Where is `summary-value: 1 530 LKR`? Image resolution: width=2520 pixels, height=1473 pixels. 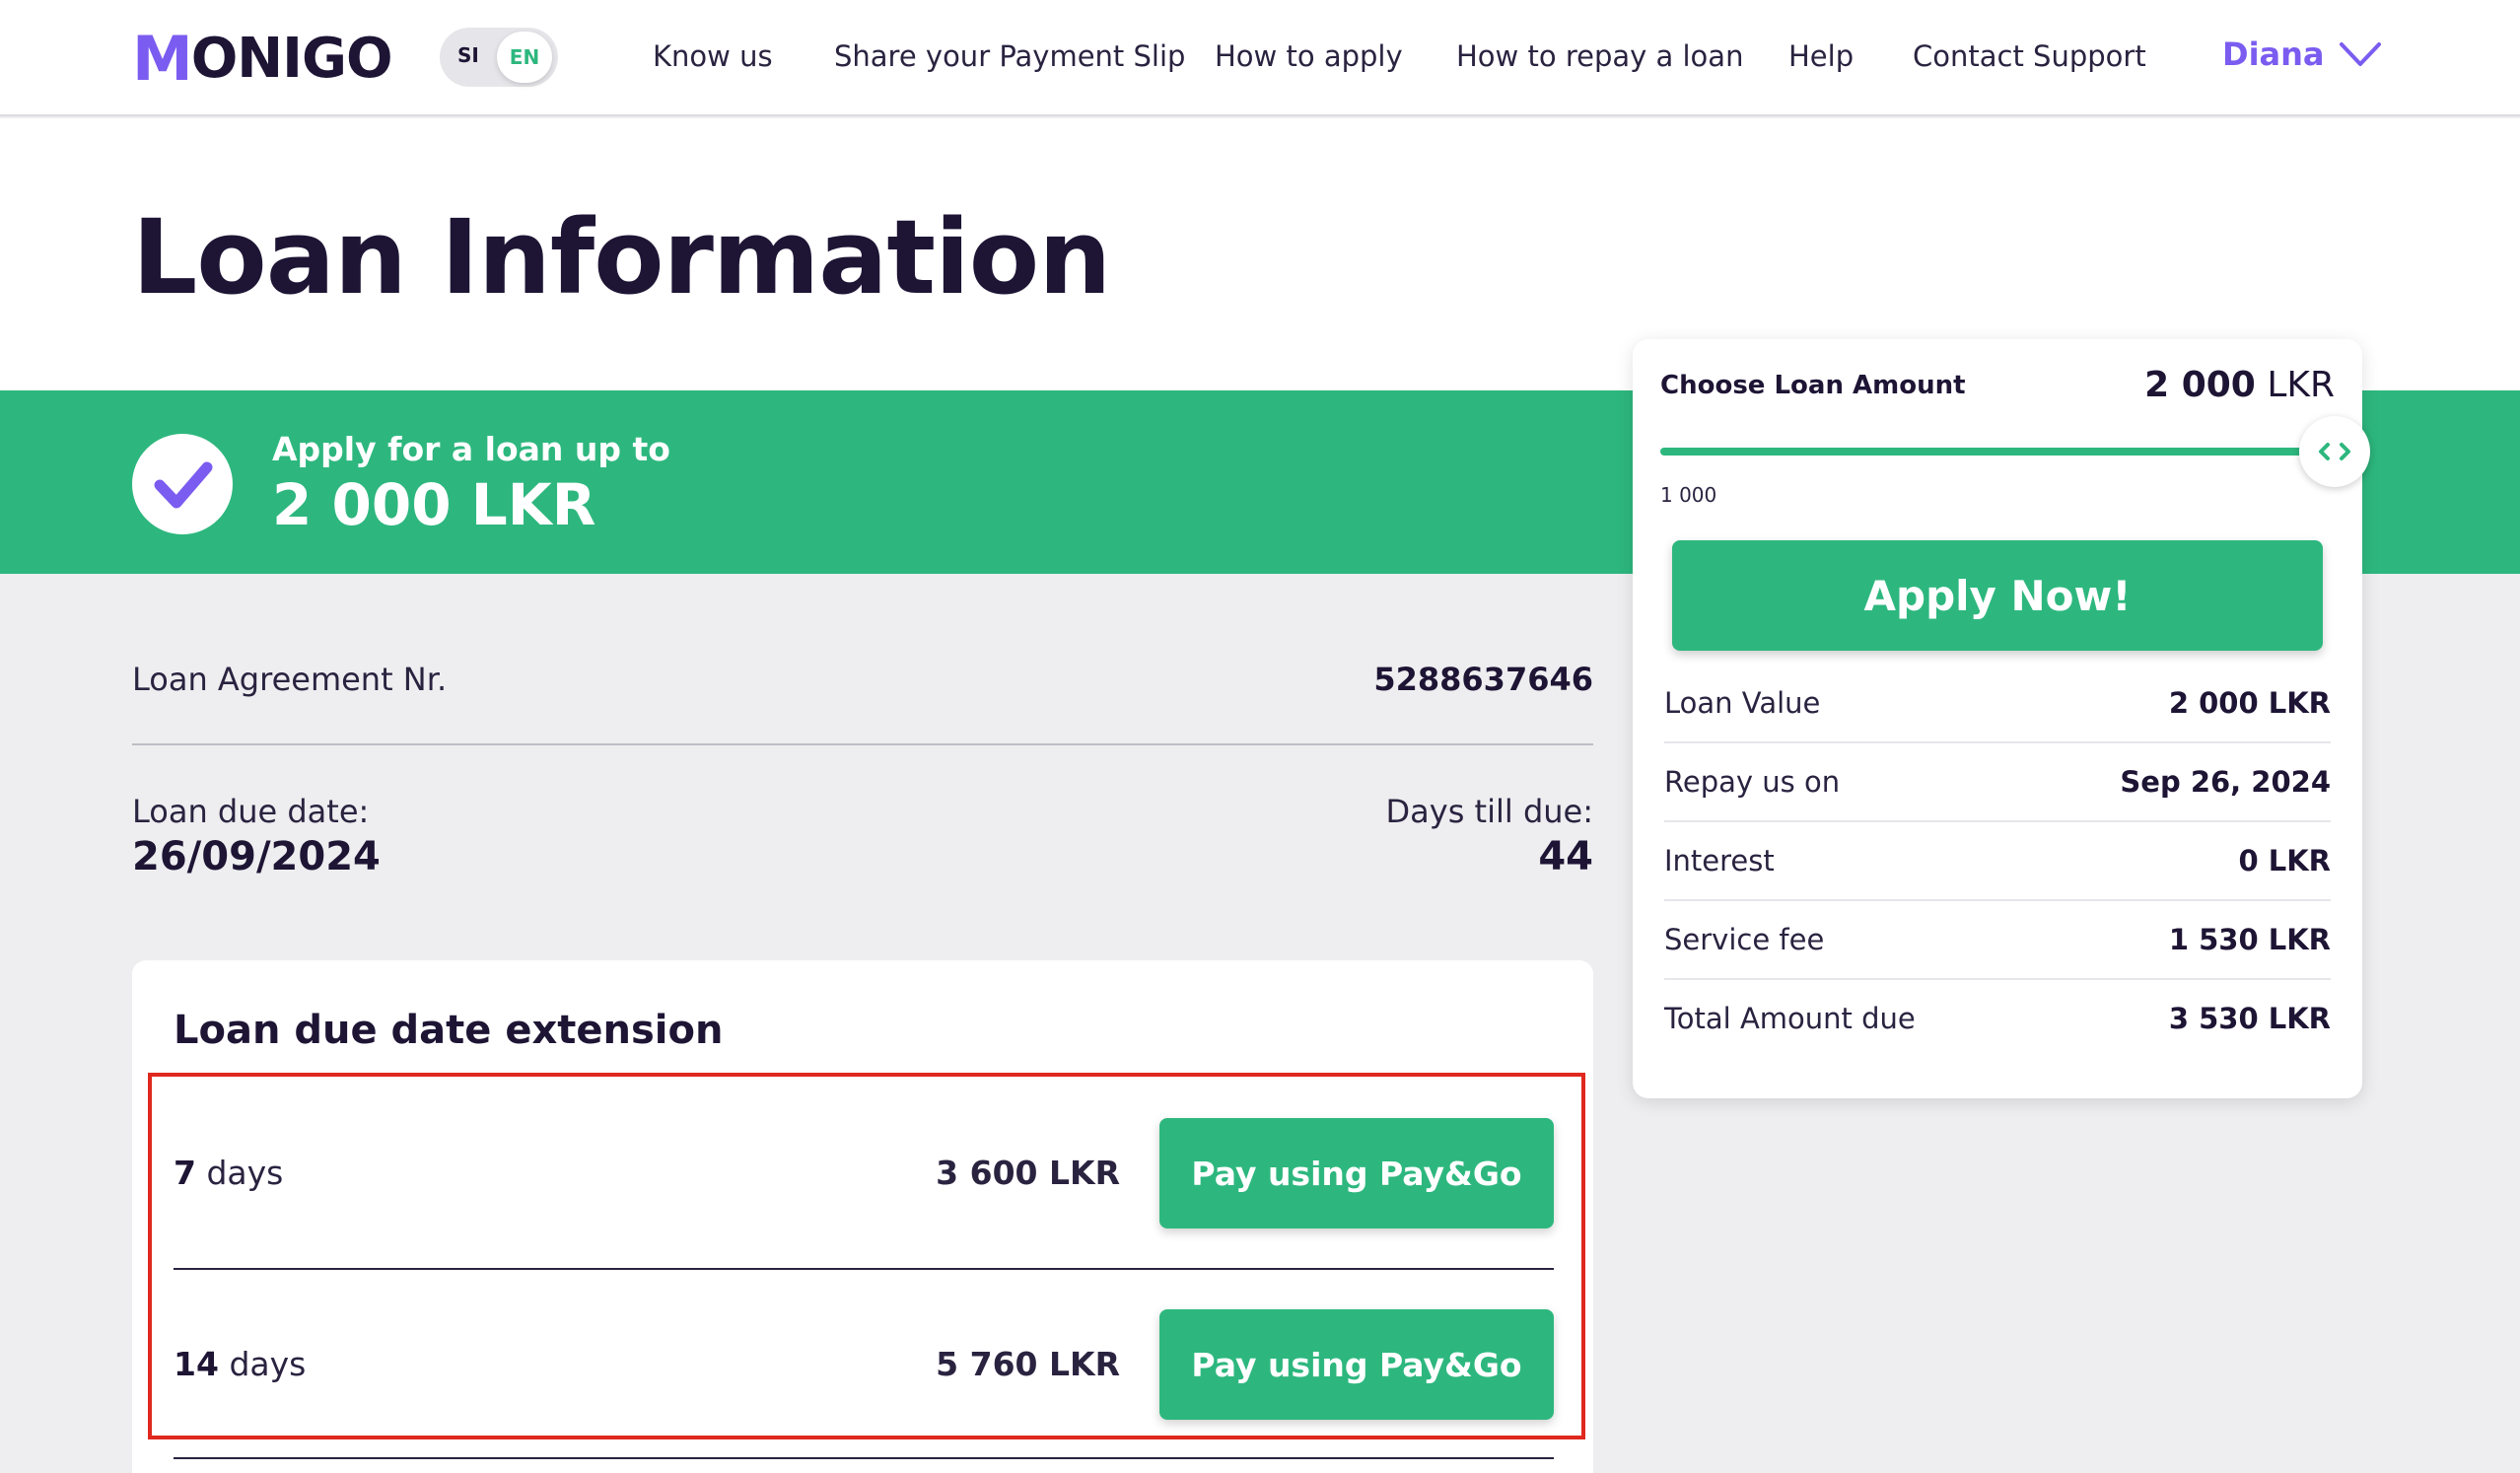 summary-value: 1 530 LKR is located at coordinates (2249, 939).